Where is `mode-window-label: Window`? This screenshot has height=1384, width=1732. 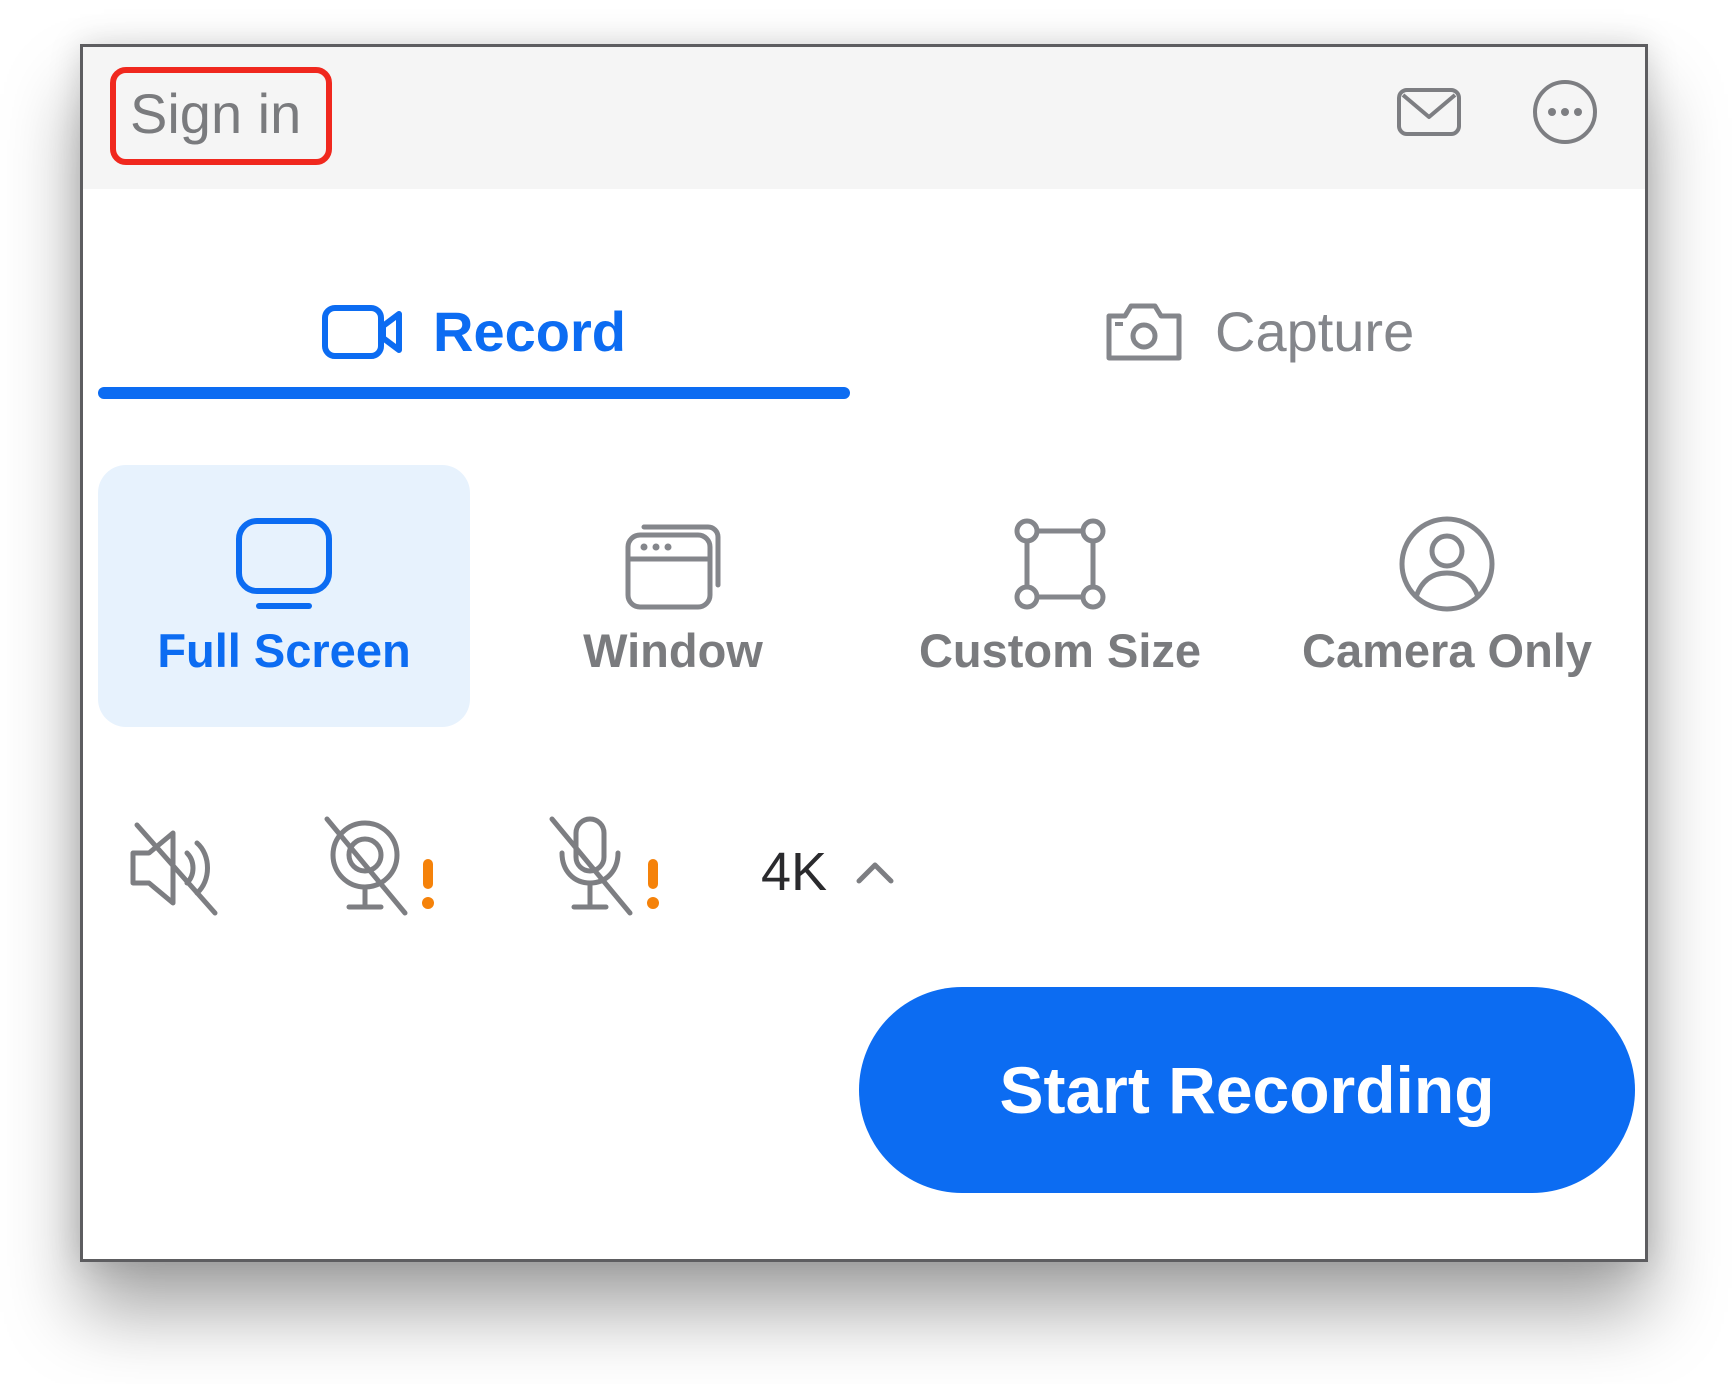
mode-window-label: Window is located at coordinates (673, 650).